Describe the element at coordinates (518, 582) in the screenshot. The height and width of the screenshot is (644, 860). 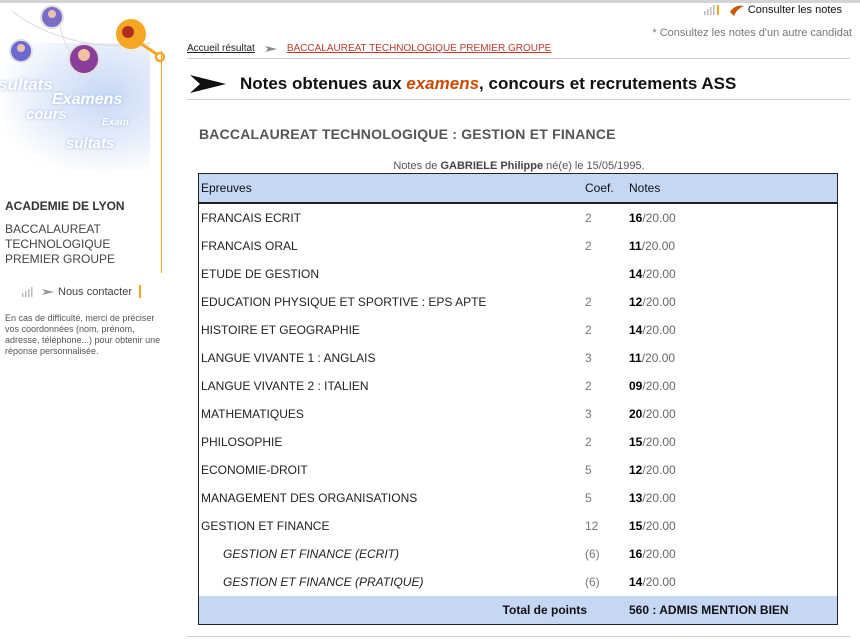
I see `table-row: GESTION ET FINANCE (PRATIQUE) (6) 14/20.00` at that location.